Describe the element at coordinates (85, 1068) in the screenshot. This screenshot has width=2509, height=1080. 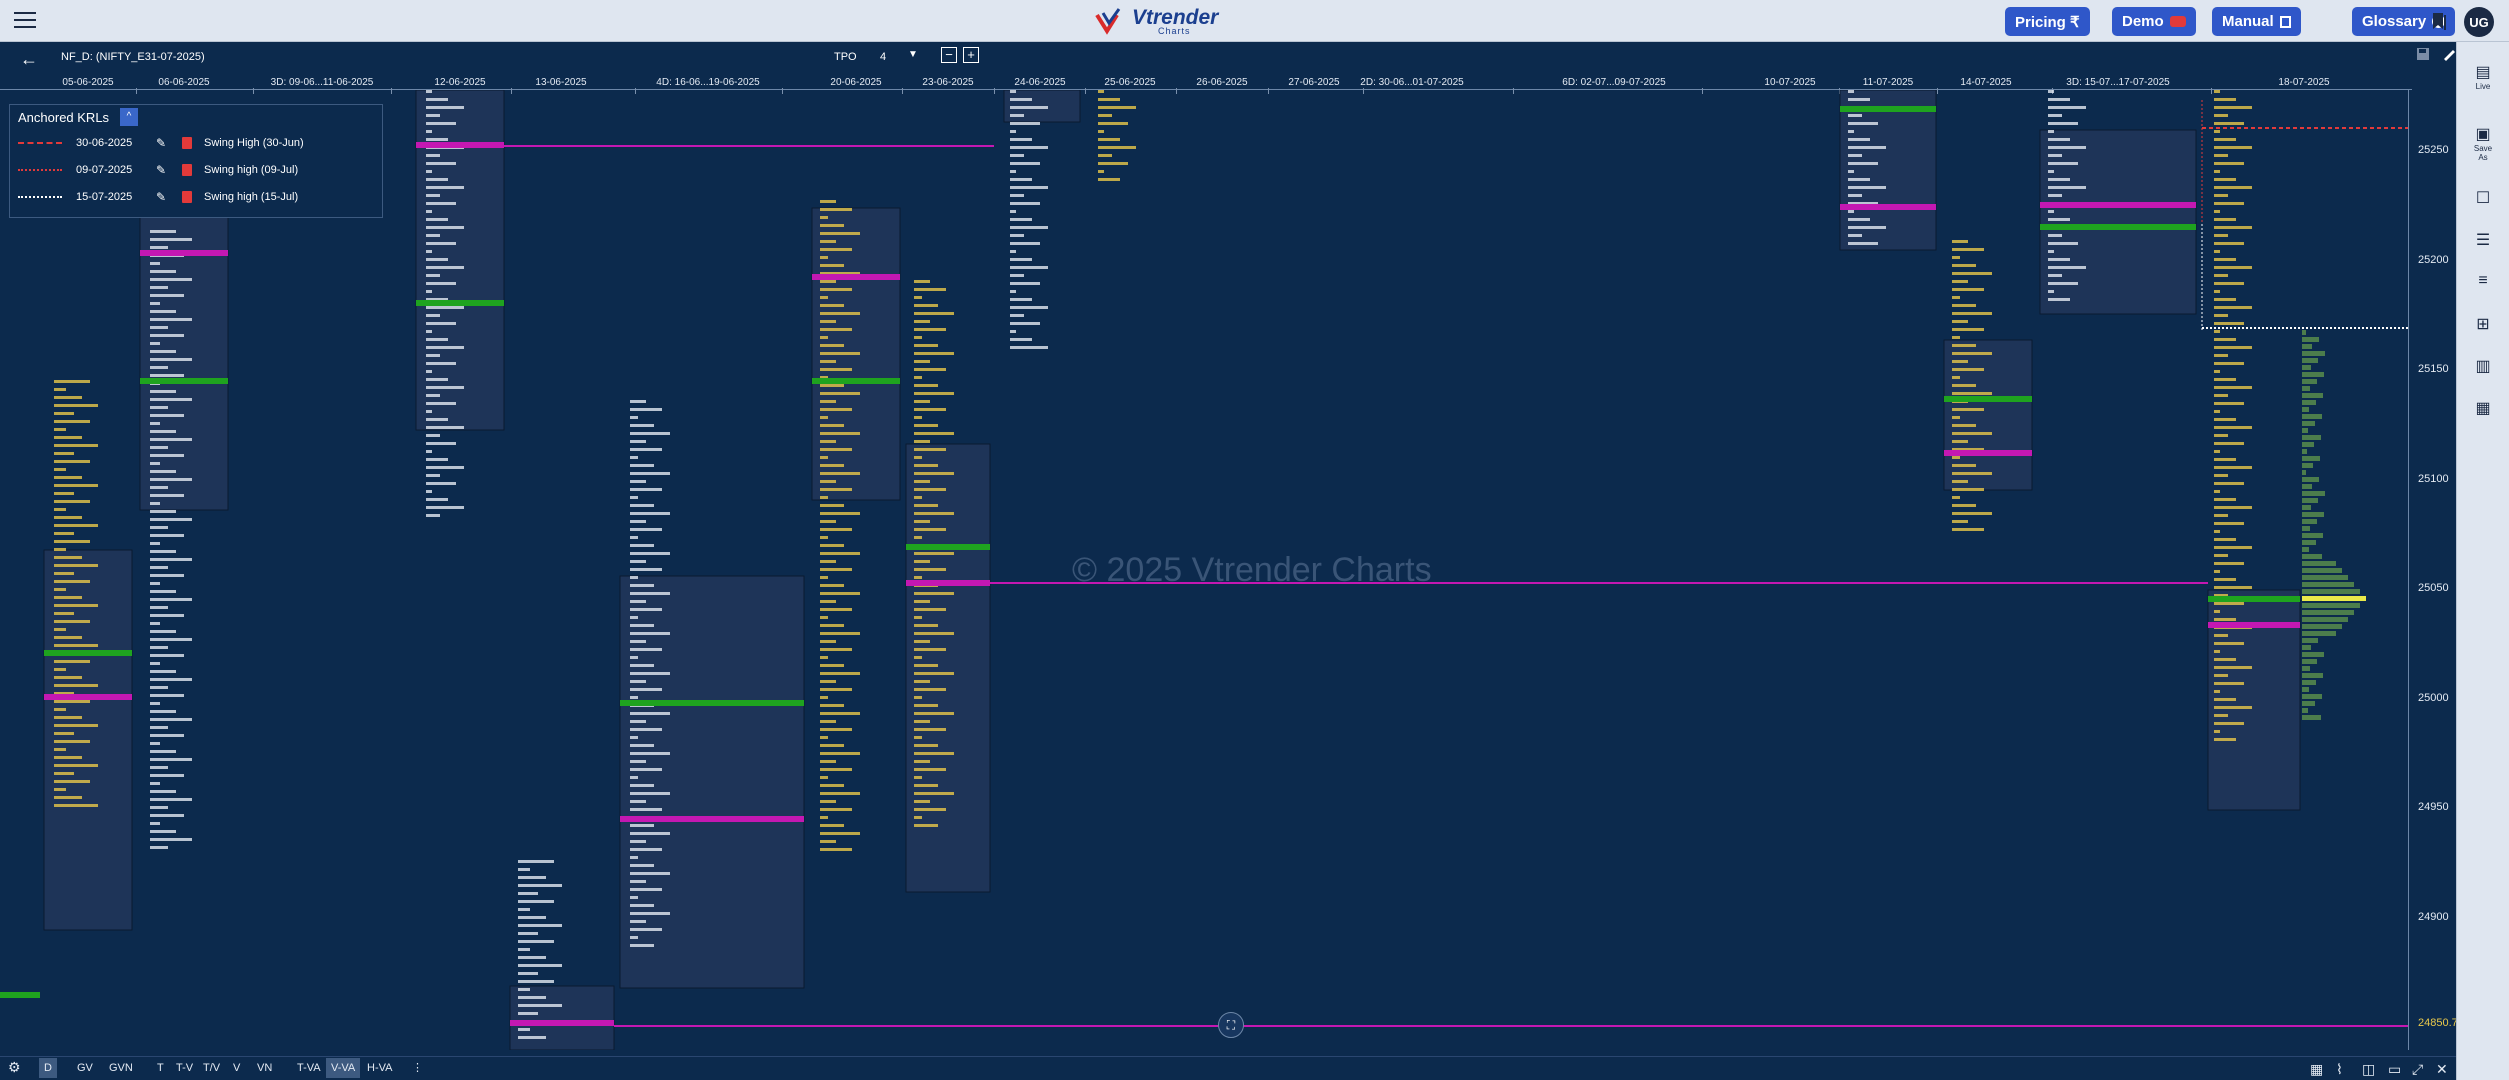
I see `mode-gv-button: GV` at that location.